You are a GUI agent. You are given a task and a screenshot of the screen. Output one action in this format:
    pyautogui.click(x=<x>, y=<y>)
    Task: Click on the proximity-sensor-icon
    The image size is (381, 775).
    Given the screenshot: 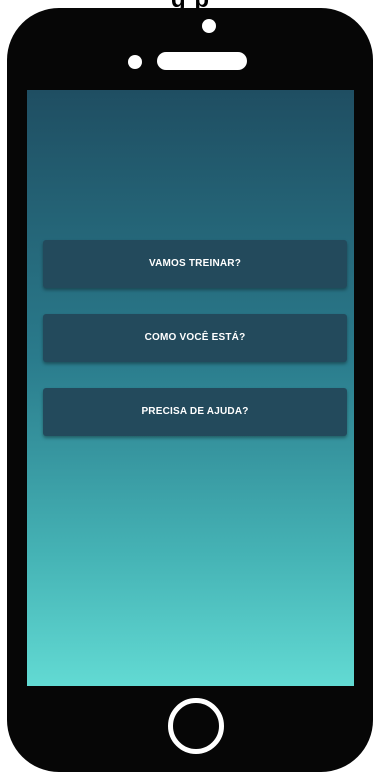 What is the action you would take?
    pyautogui.click(x=135, y=62)
    